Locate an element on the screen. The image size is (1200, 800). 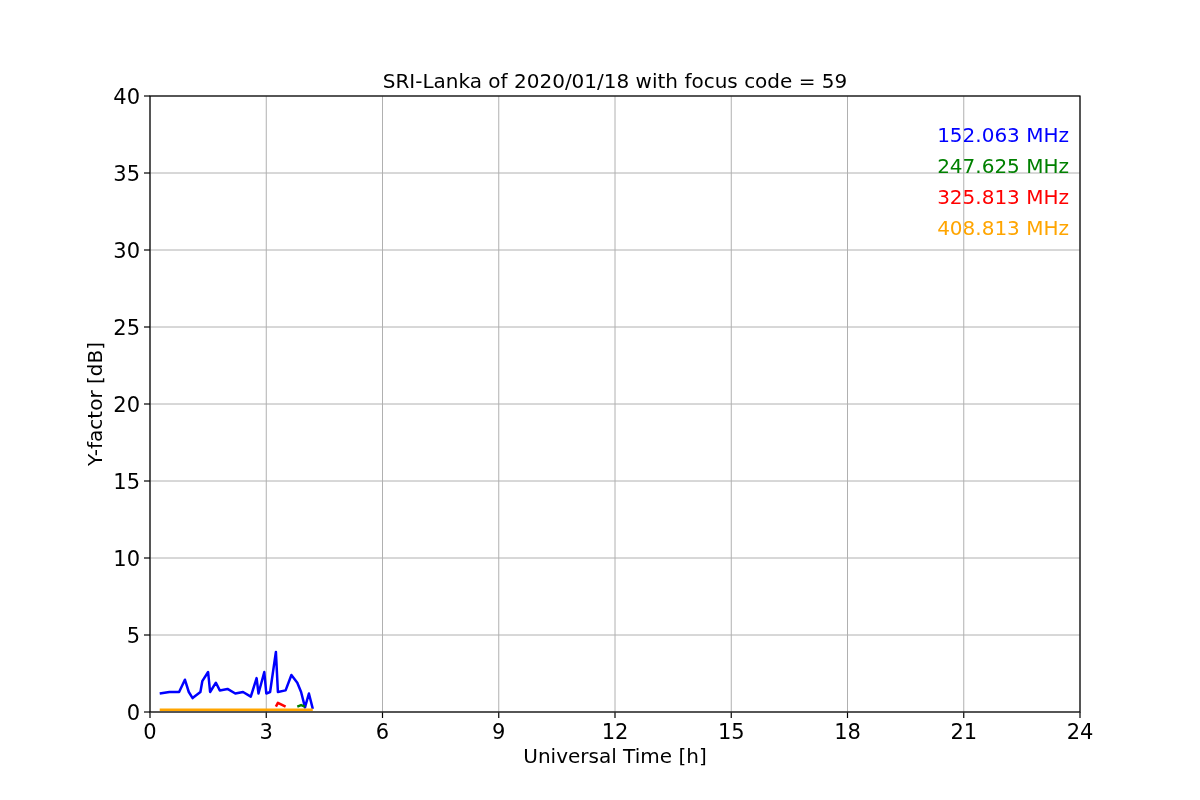
y-tick-label: 30 is located at coordinates (126, 251).